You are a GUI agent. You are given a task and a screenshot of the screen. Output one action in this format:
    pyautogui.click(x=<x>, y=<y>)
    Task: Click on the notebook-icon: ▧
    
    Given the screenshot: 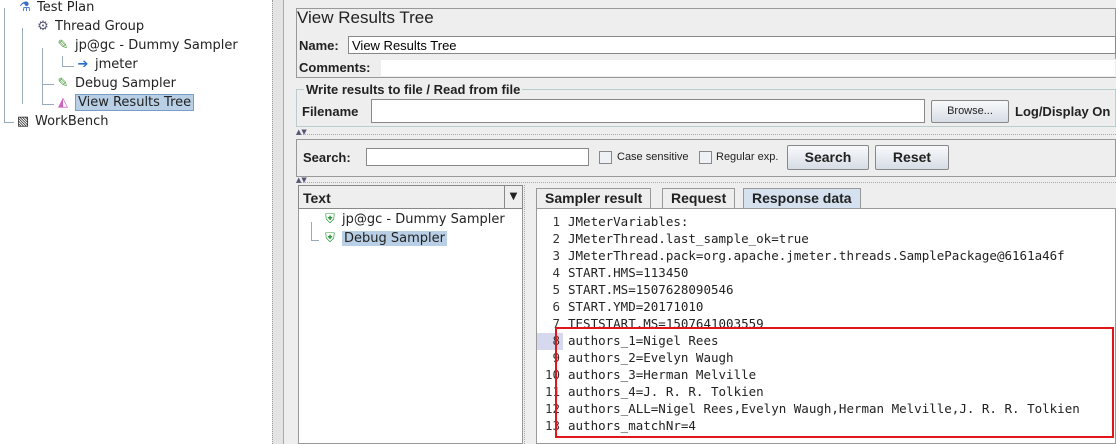 What is the action you would take?
    pyautogui.click(x=23, y=121)
    